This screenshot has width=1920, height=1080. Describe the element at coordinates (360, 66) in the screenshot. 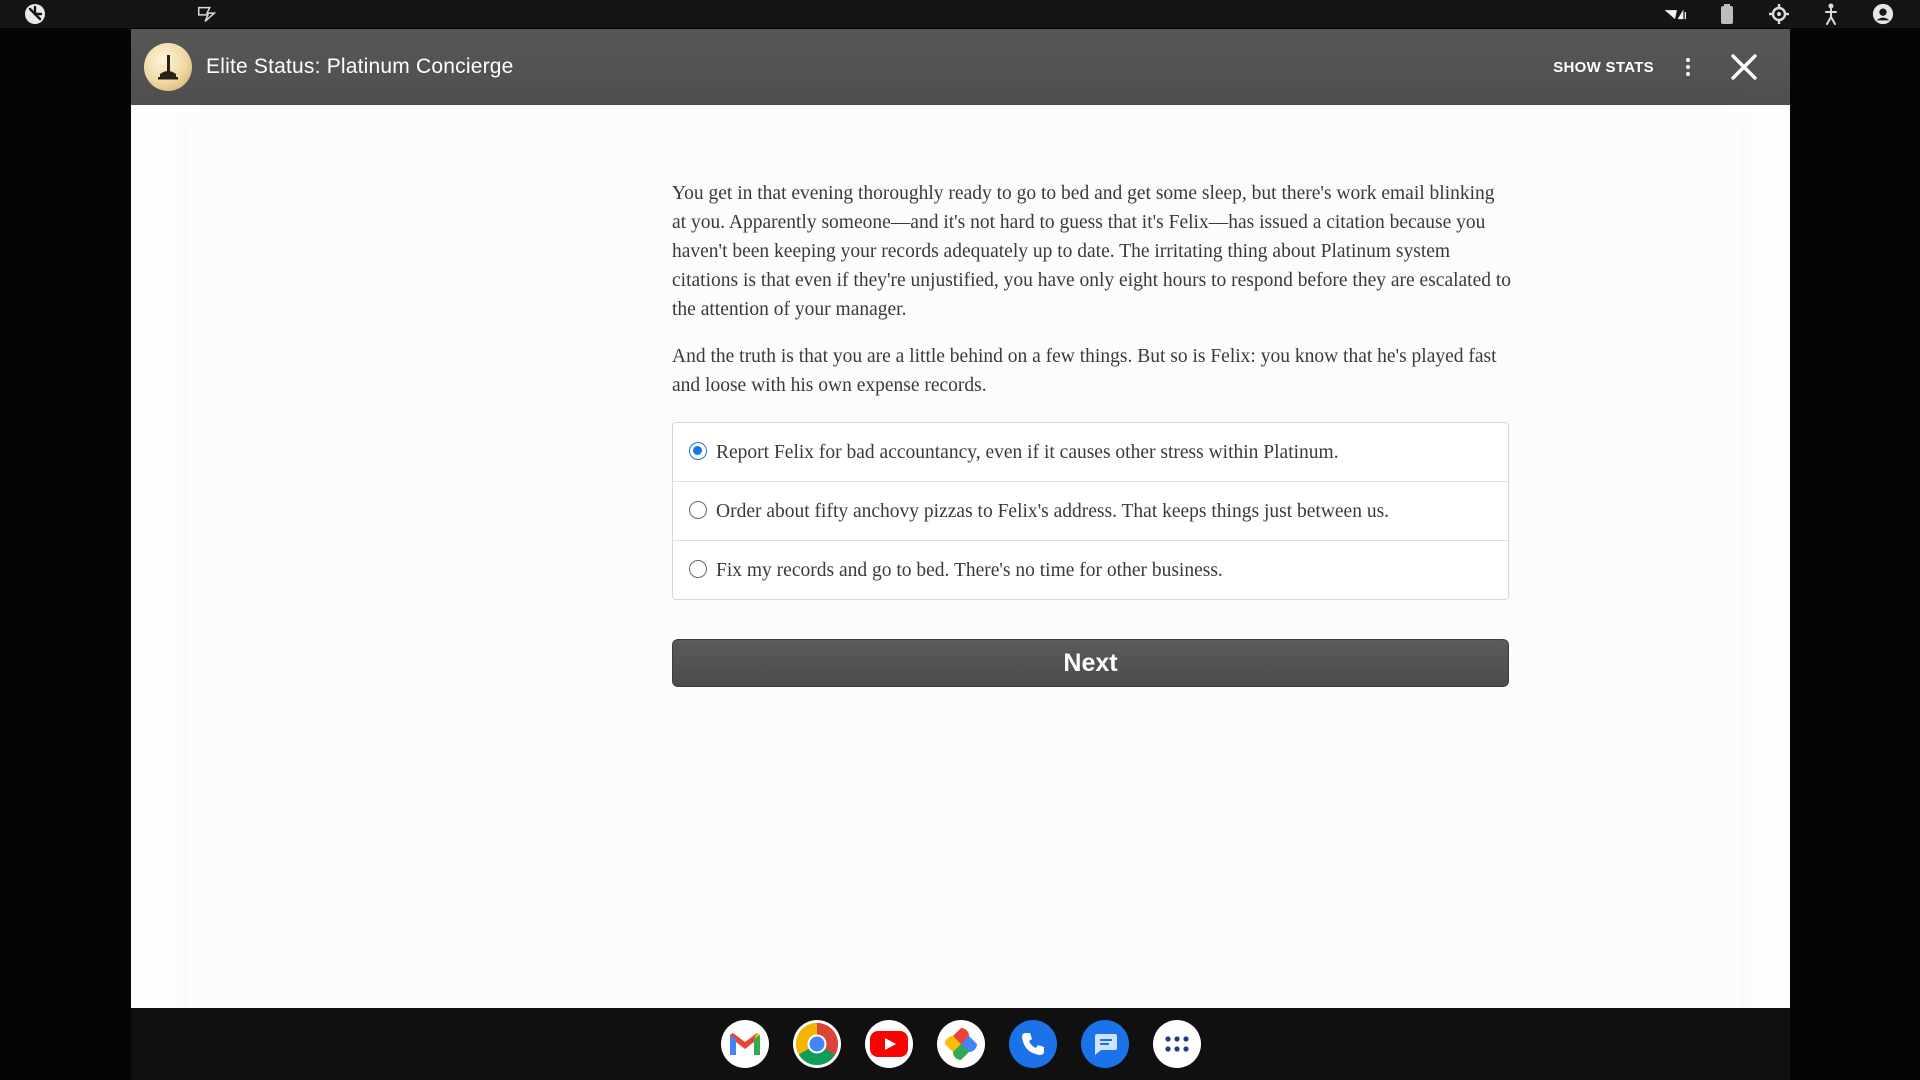

I see `app-title: Elite Status: Platinum Concierge` at that location.